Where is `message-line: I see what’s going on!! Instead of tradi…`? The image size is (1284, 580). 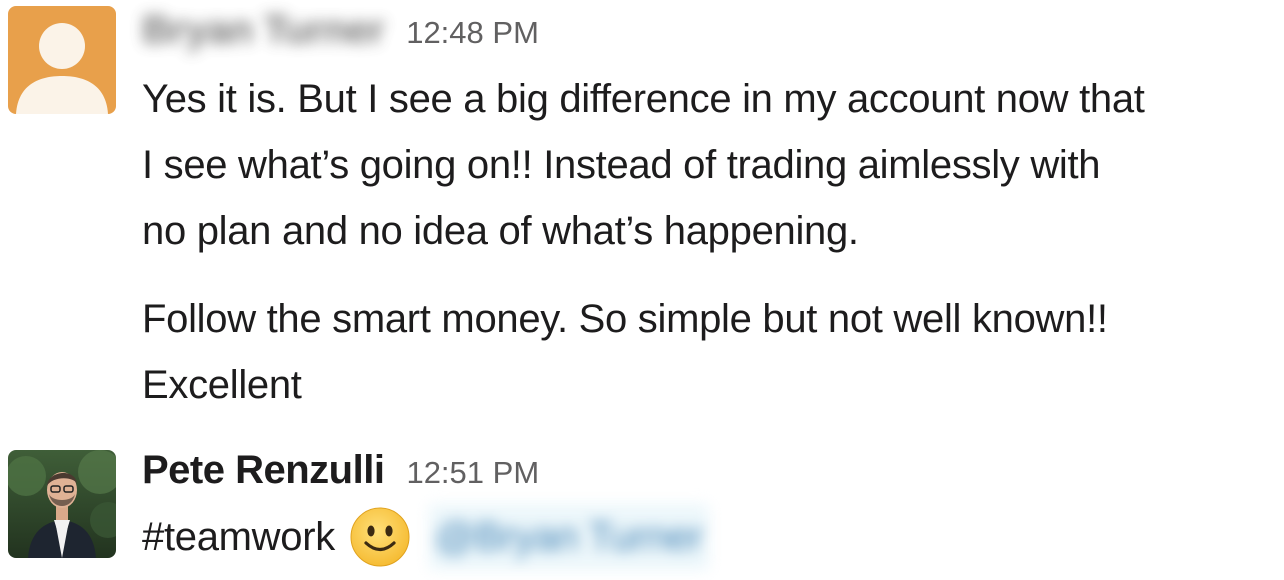 message-line: I see what’s going on!! Instead of tradi… is located at coordinates (621, 165).